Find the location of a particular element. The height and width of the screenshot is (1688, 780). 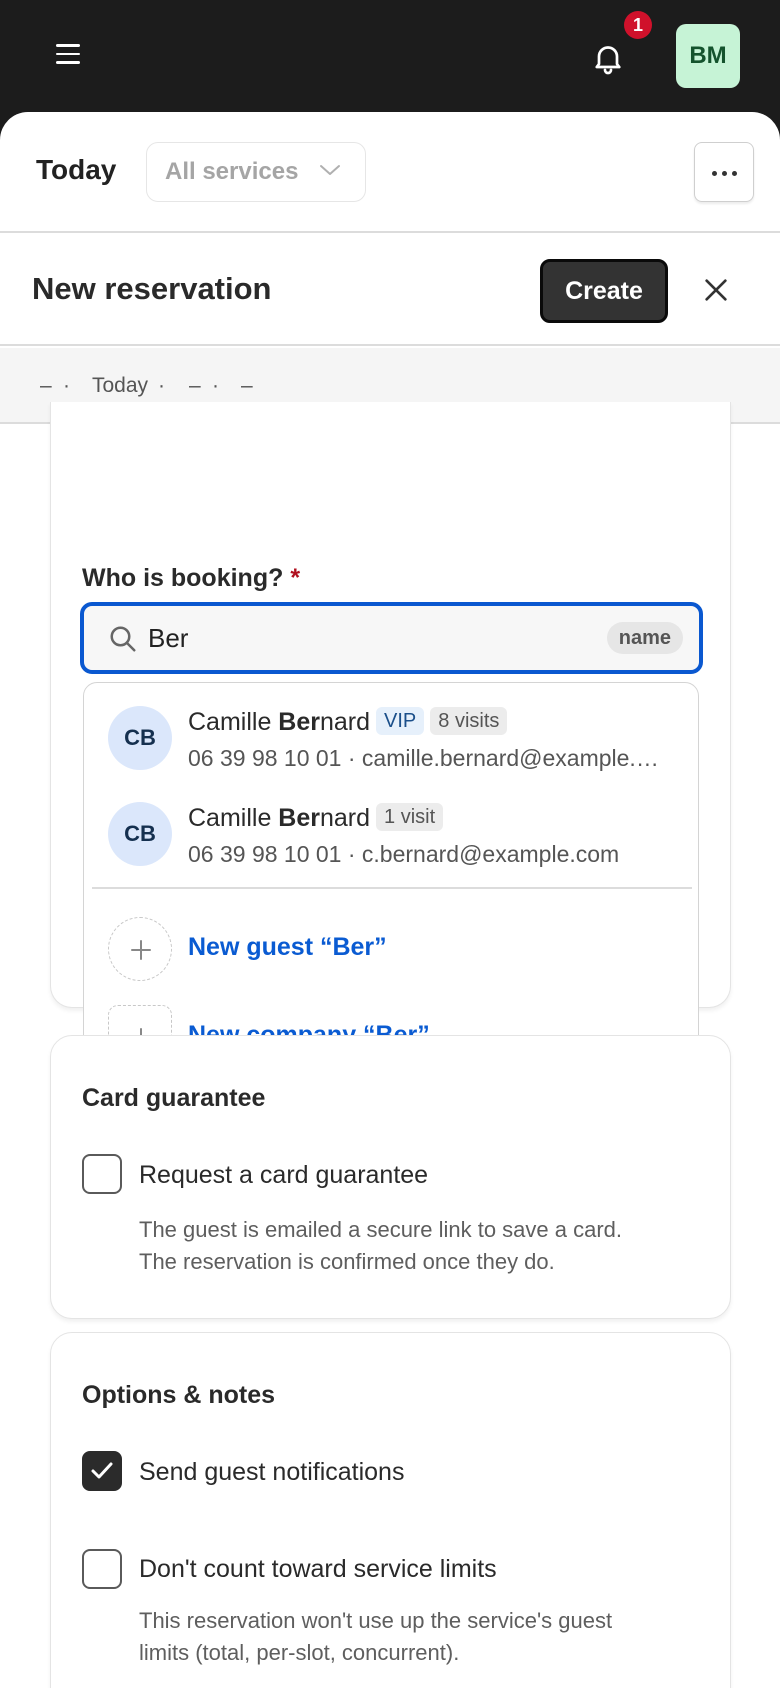

page-title: New reservation is located at coordinates (152, 288).